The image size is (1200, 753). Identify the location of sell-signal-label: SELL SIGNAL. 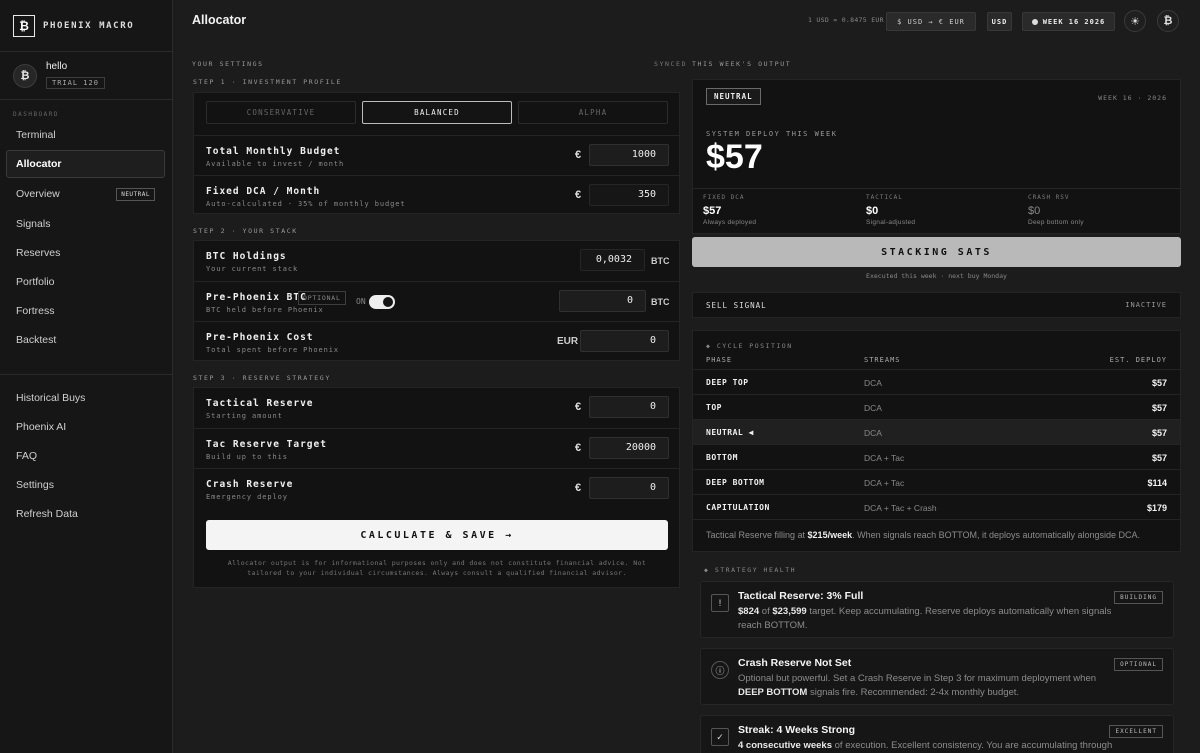
(736, 305).